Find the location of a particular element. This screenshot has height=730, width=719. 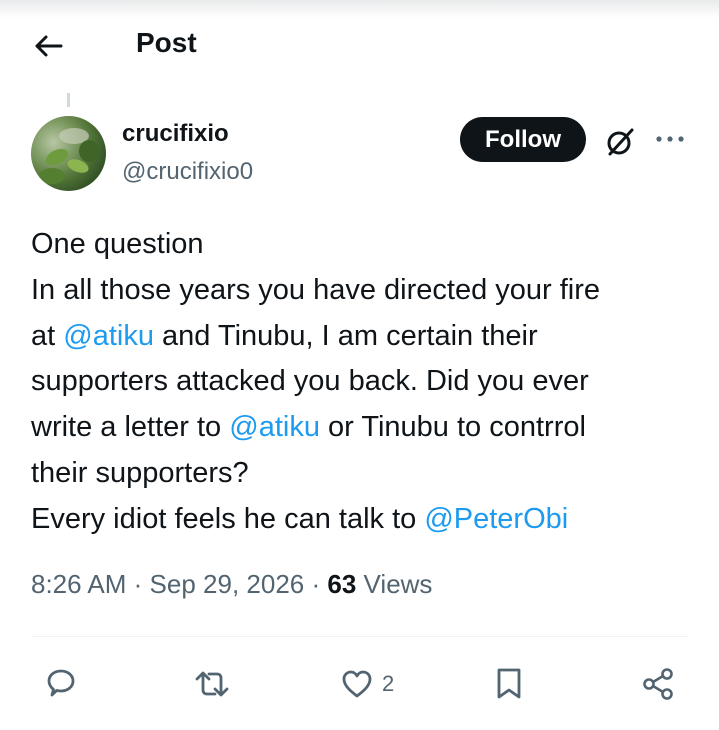

reply-icon is located at coordinates (61, 683).